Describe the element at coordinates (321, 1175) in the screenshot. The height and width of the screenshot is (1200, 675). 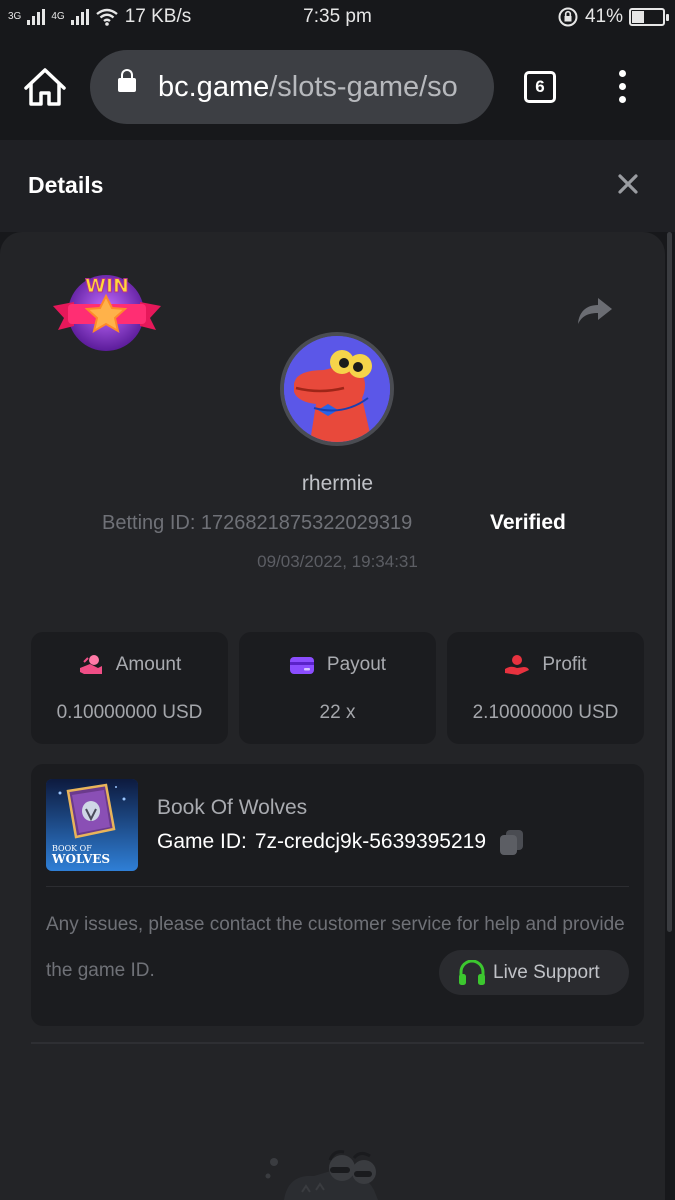
I see `mascot-crocodile-icon` at that location.